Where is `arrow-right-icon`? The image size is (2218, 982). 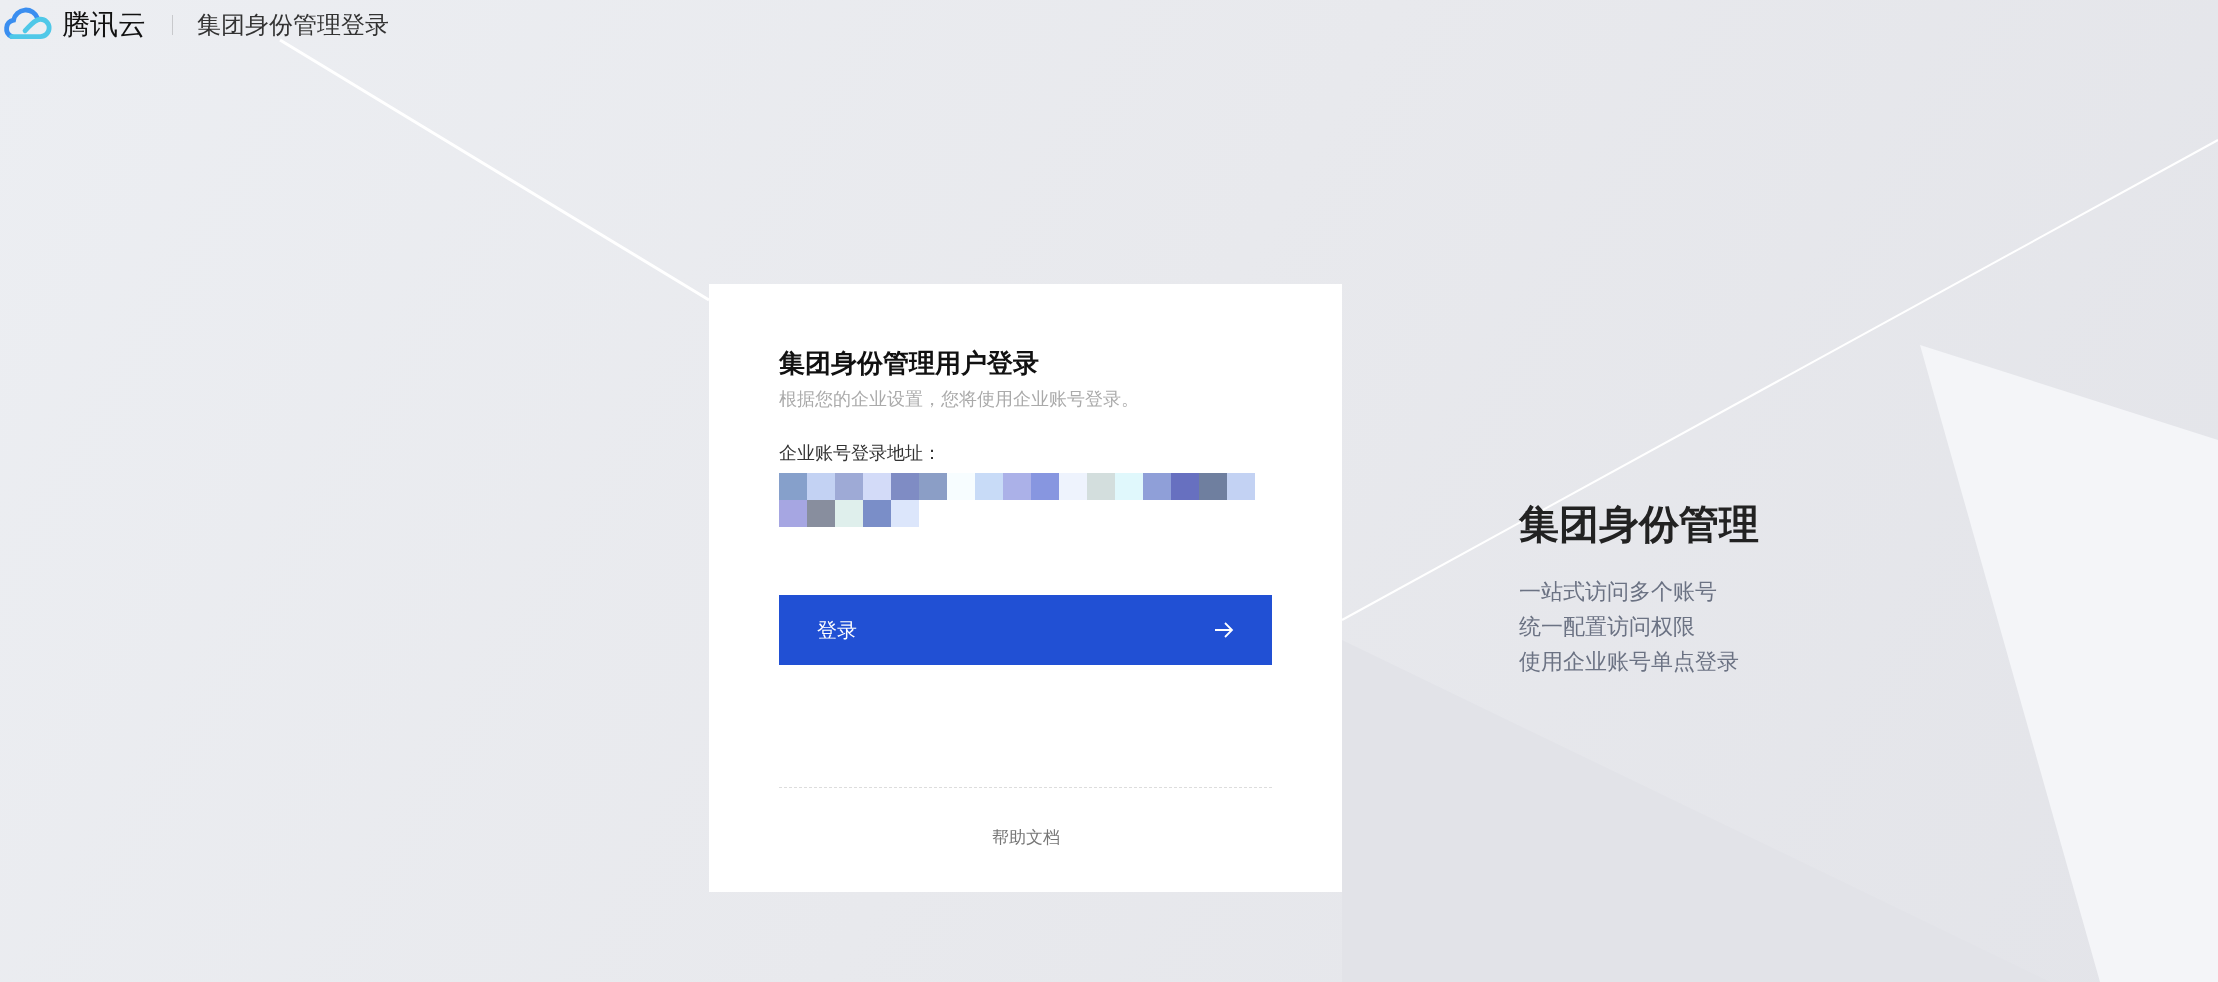
arrow-right-icon is located at coordinates (1224, 630).